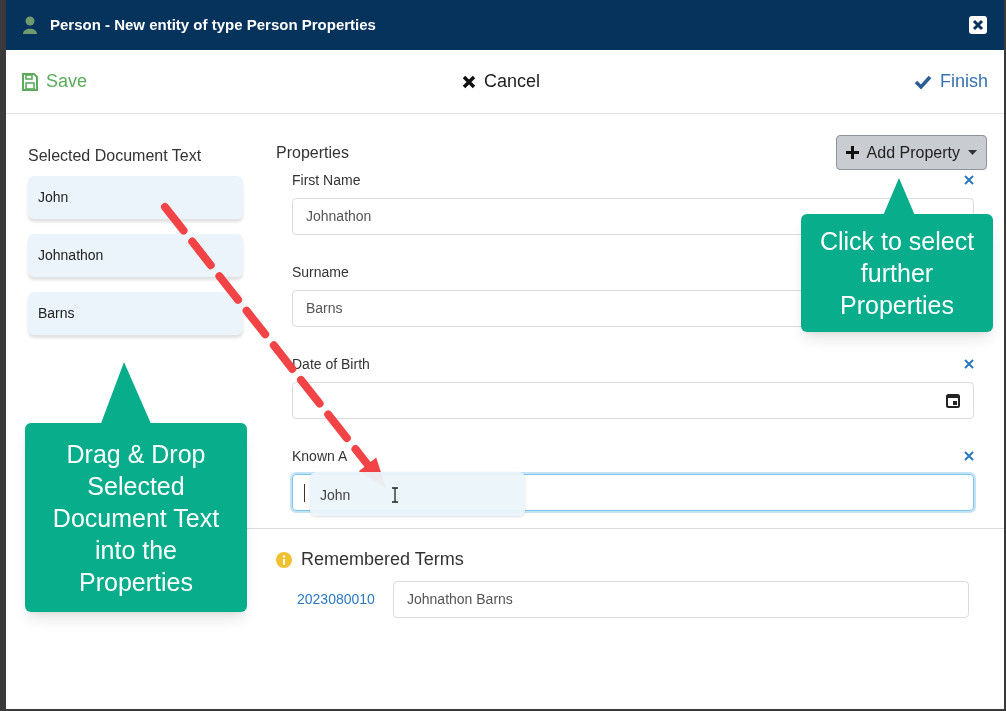  I want to click on date-field, so click(633, 400).